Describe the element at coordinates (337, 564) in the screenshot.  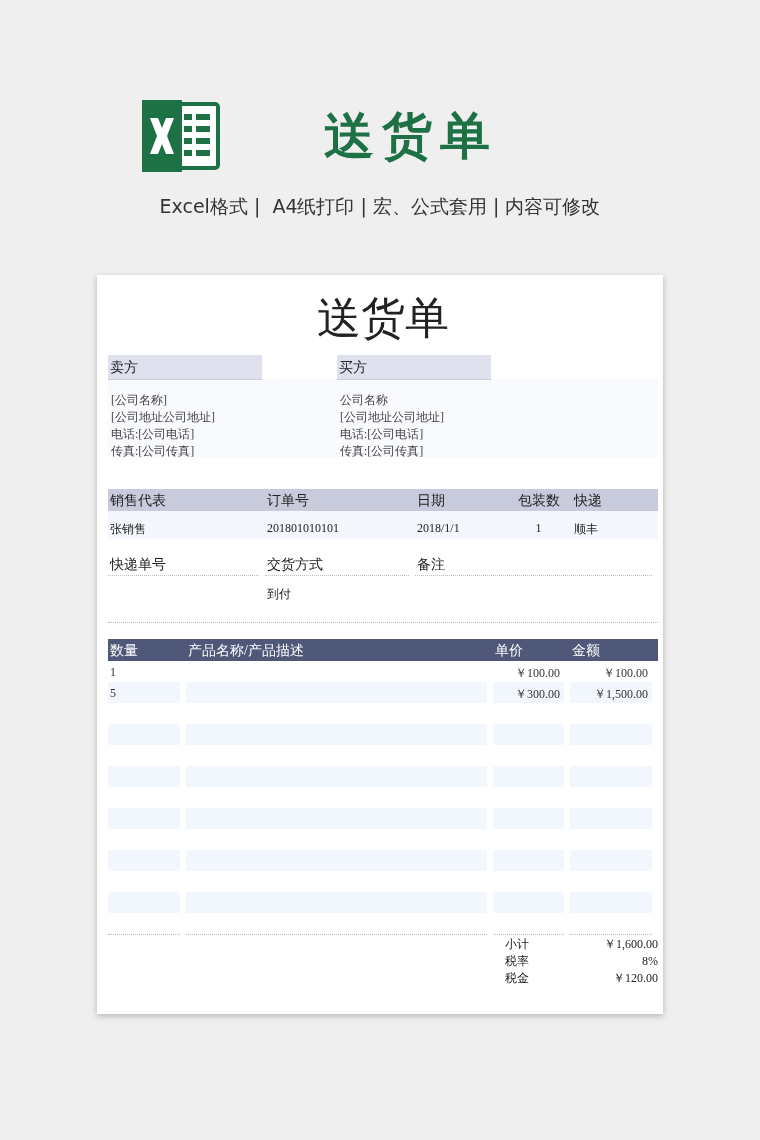
I see `column-header: 交货方式` at that location.